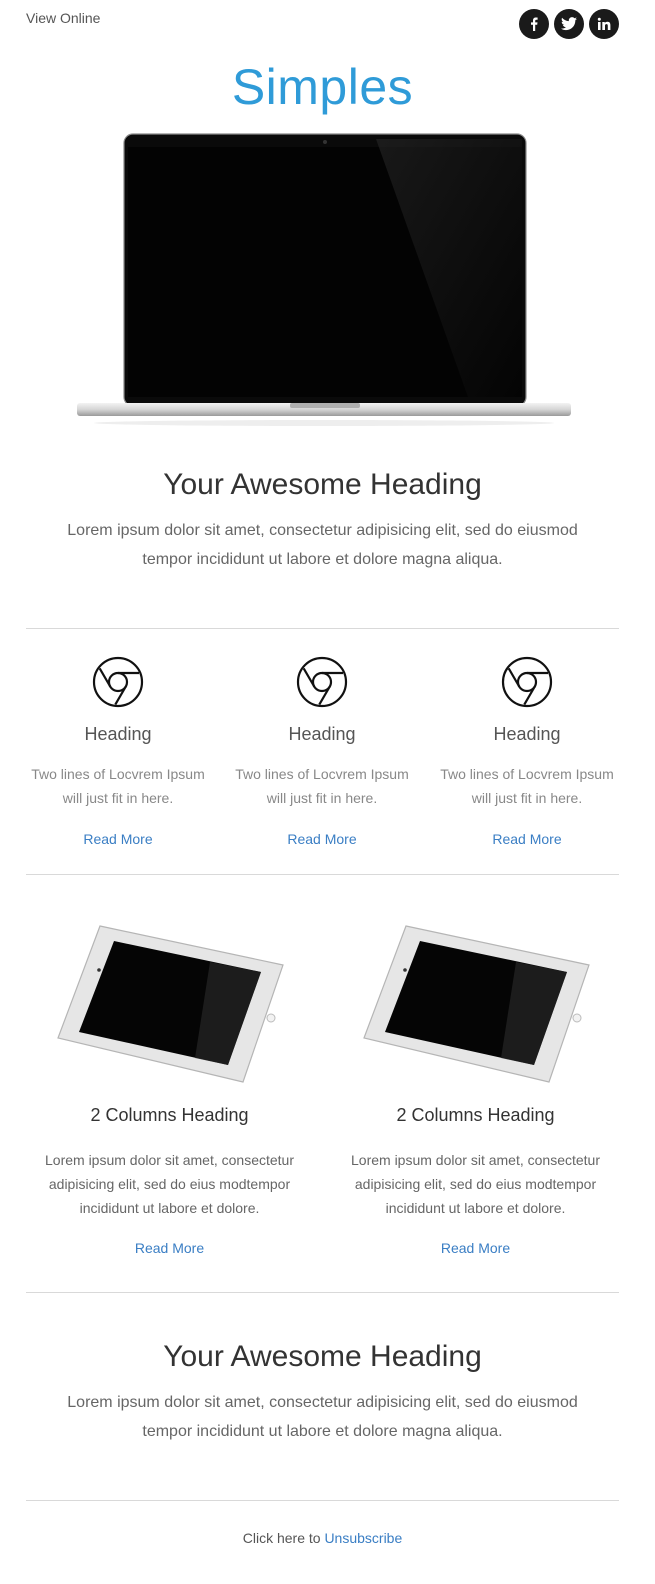 The height and width of the screenshot is (1584, 655). I want to click on social-links, so click(569, 24).